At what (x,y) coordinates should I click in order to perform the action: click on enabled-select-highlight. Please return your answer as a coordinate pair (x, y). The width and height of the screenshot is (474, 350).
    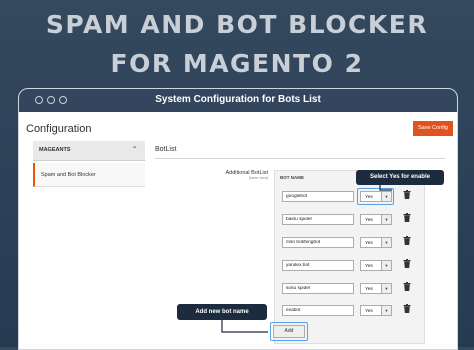
    Looking at the image, I should click on (375, 196).